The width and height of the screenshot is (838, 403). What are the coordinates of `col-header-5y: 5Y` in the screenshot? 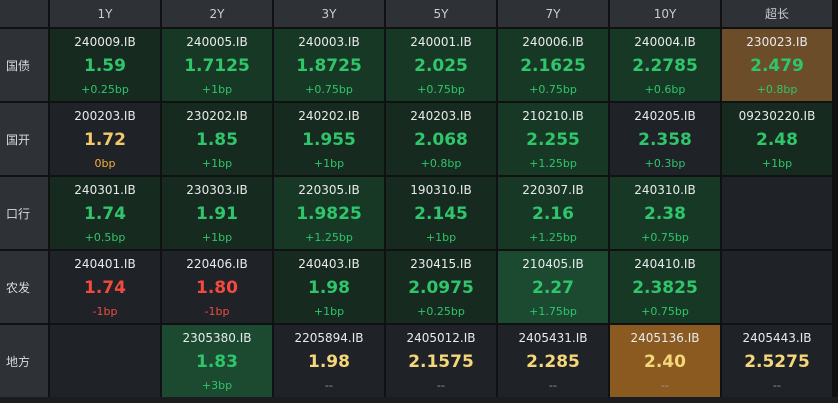 It's located at (441, 13).